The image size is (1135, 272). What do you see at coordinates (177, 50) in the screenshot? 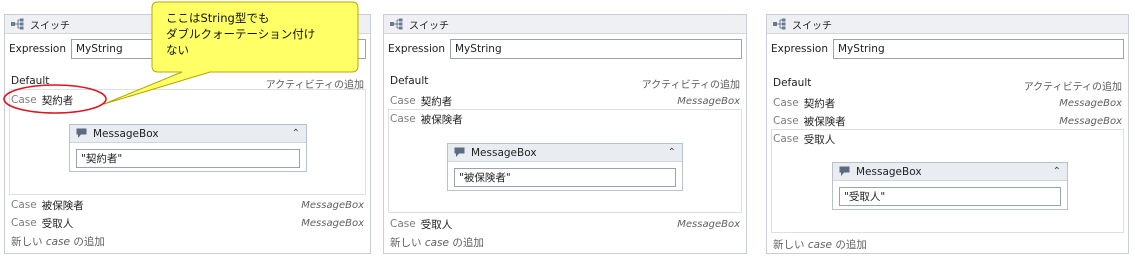
I see `callout-line-3: ない` at bounding box center [177, 50].